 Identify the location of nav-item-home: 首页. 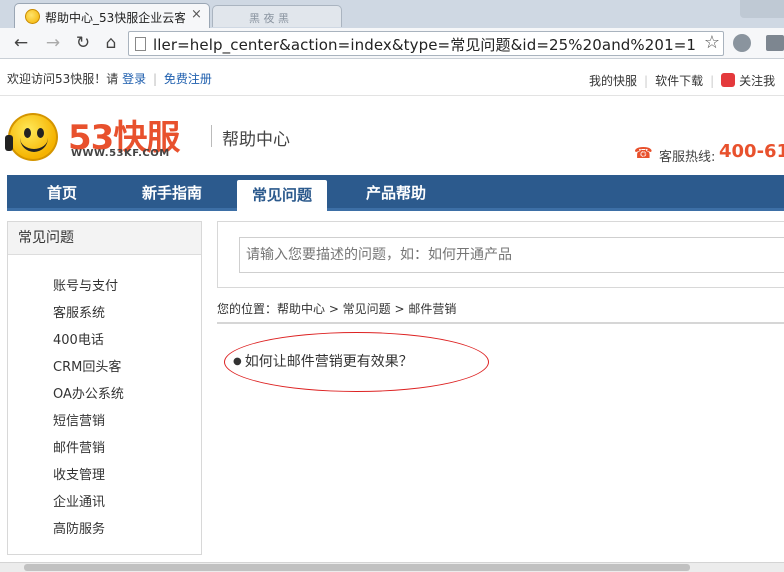
(62, 193).